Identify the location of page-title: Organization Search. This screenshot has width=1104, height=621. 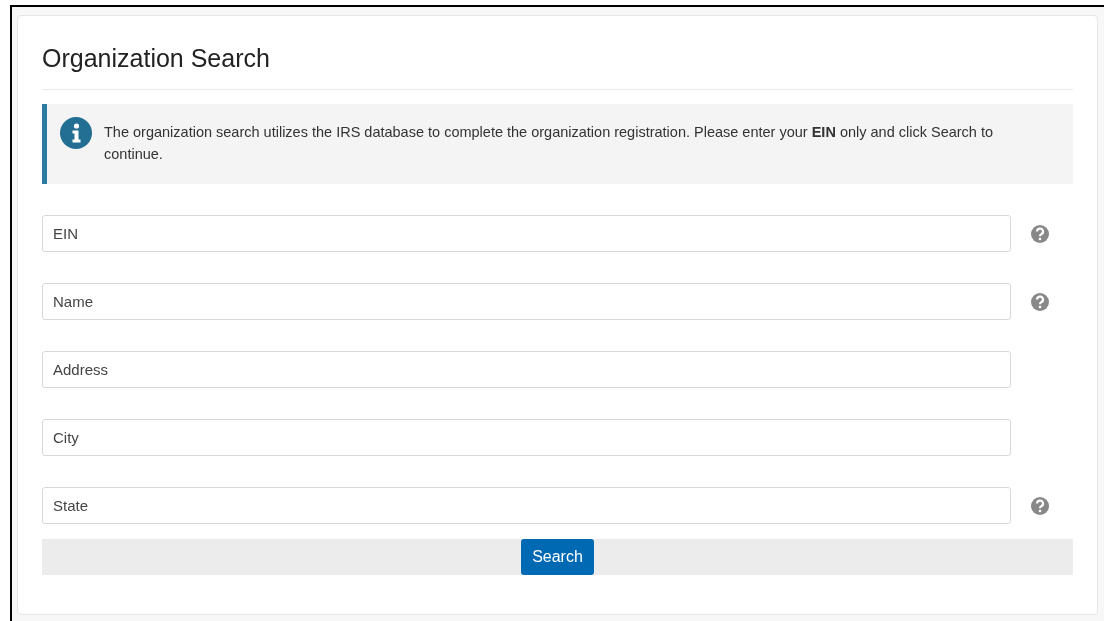
(557, 67).